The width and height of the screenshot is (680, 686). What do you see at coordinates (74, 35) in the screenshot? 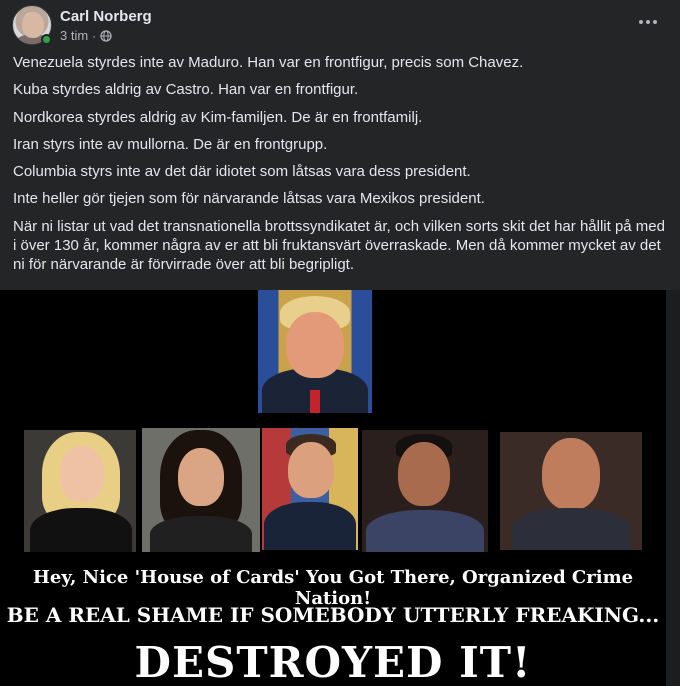
I see `post-time: 3 tim` at bounding box center [74, 35].